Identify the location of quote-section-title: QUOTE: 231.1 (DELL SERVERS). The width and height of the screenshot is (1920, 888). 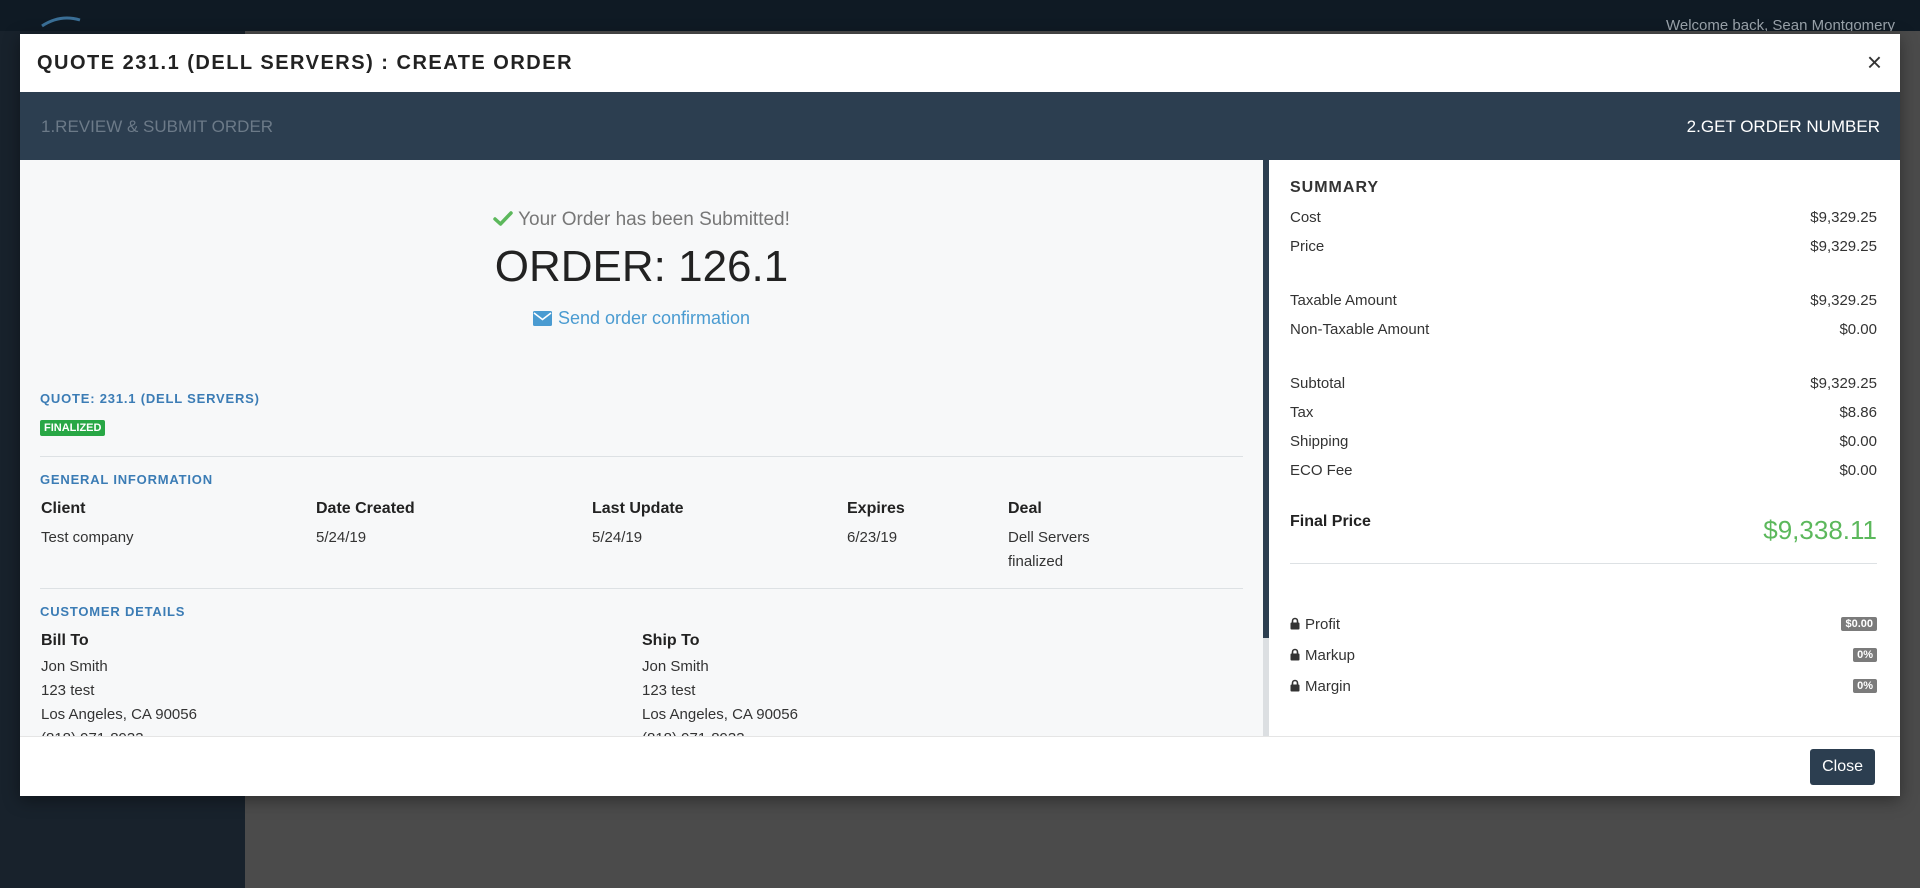
(150, 398).